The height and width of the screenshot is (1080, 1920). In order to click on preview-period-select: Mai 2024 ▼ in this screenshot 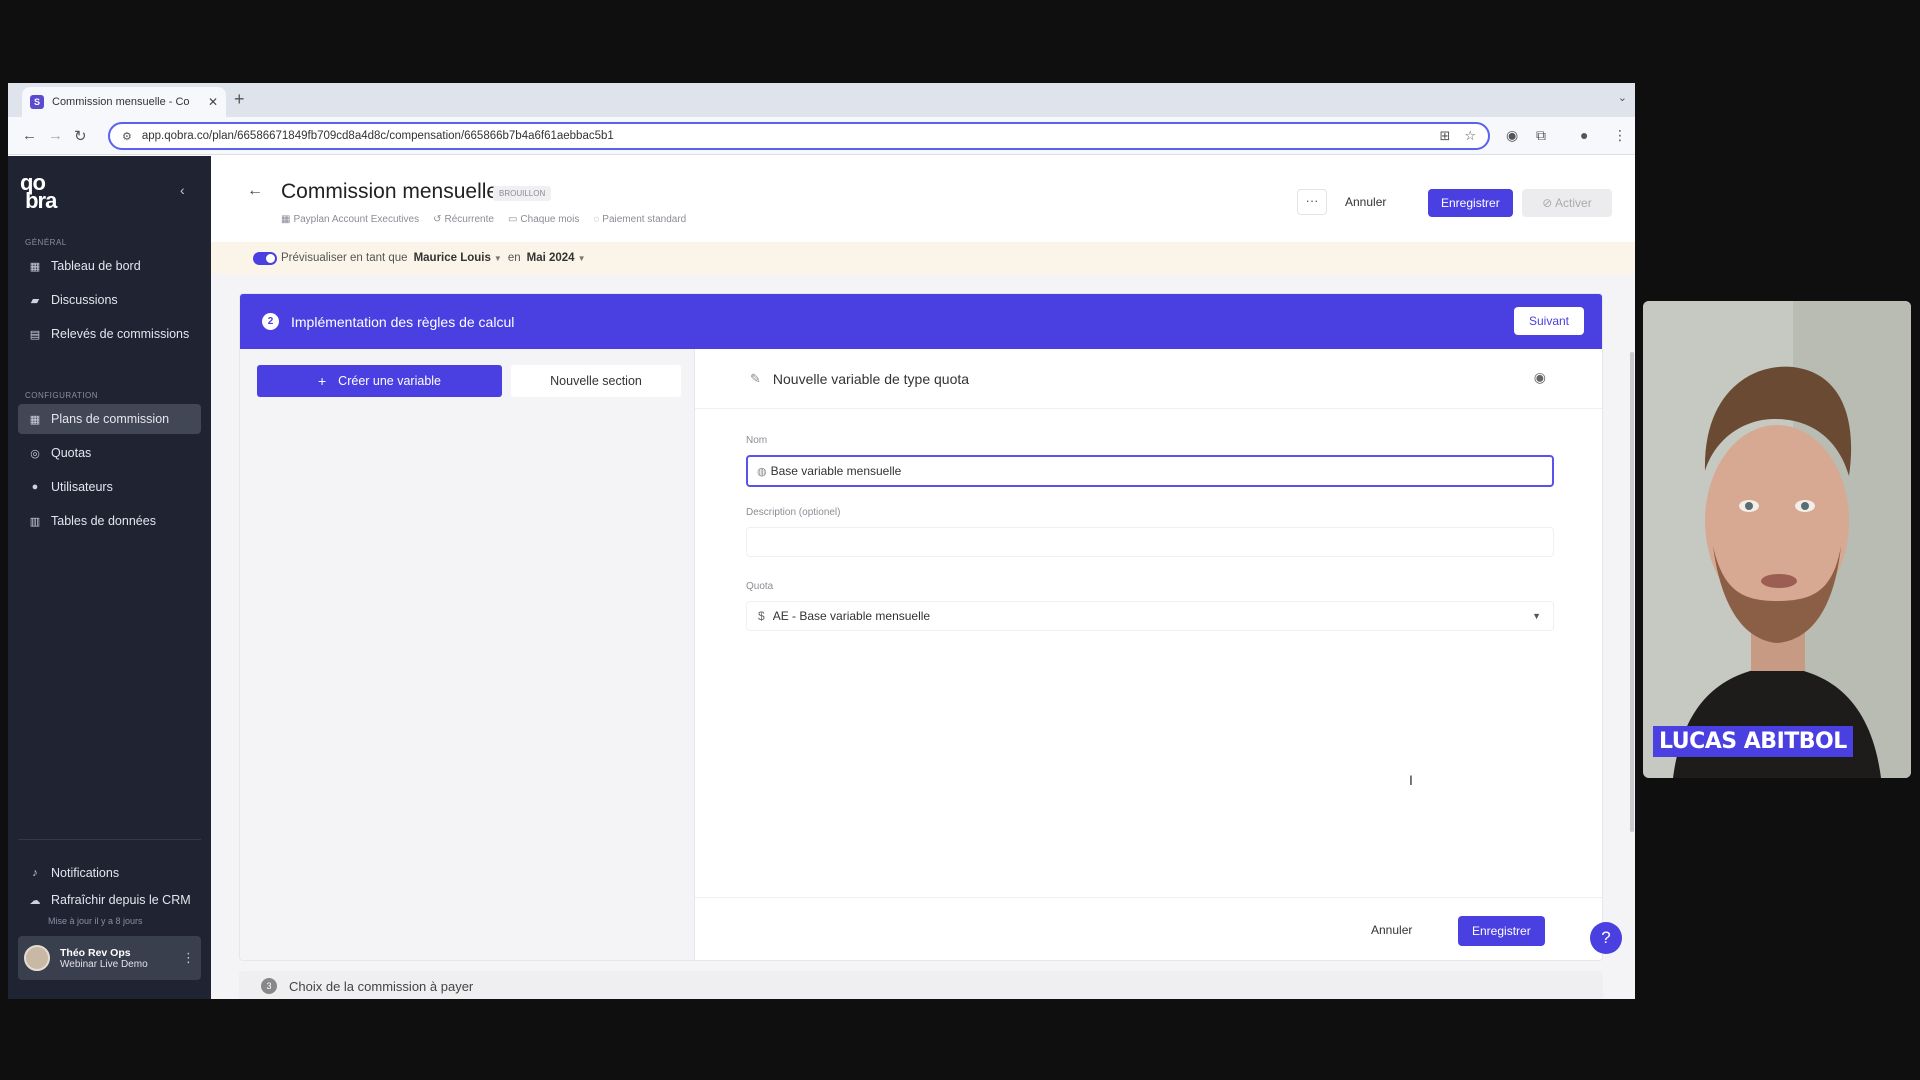, I will do `click(556, 258)`.